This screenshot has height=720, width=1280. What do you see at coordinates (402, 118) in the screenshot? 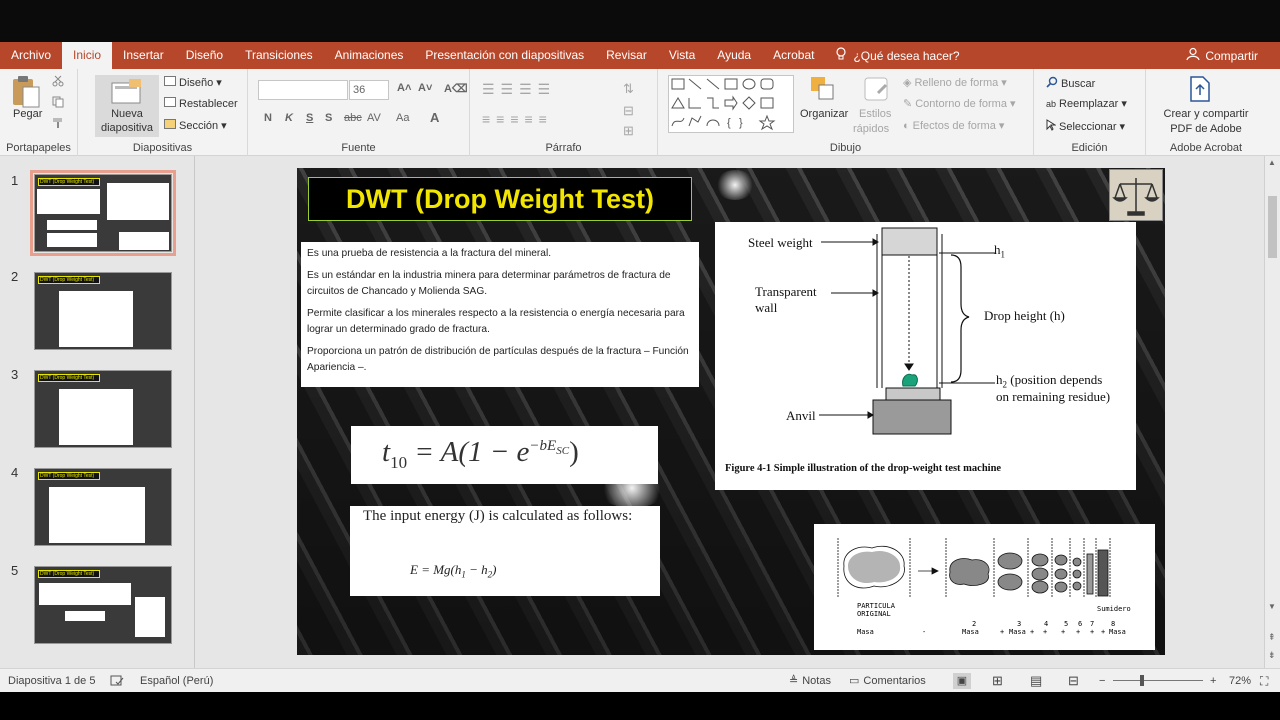
I see `change-case-button: Aa` at bounding box center [402, 118].